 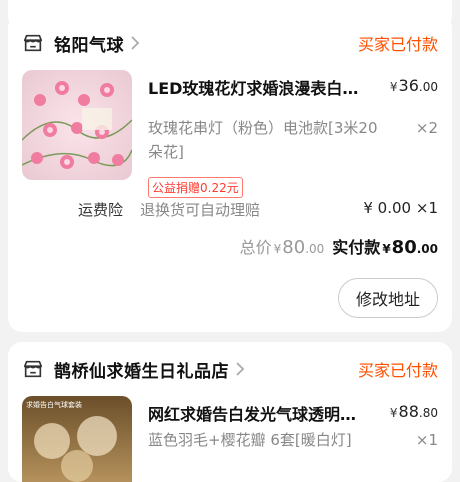 I want to click on shipping-insurance-desc: 退换货可自动理赔, so click(x=200, y=210).